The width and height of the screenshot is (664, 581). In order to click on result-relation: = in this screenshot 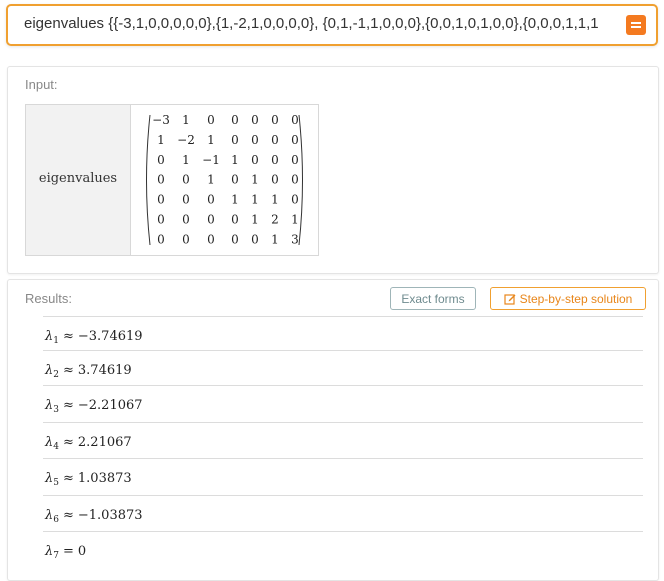, I will do `click(68, 551)`.